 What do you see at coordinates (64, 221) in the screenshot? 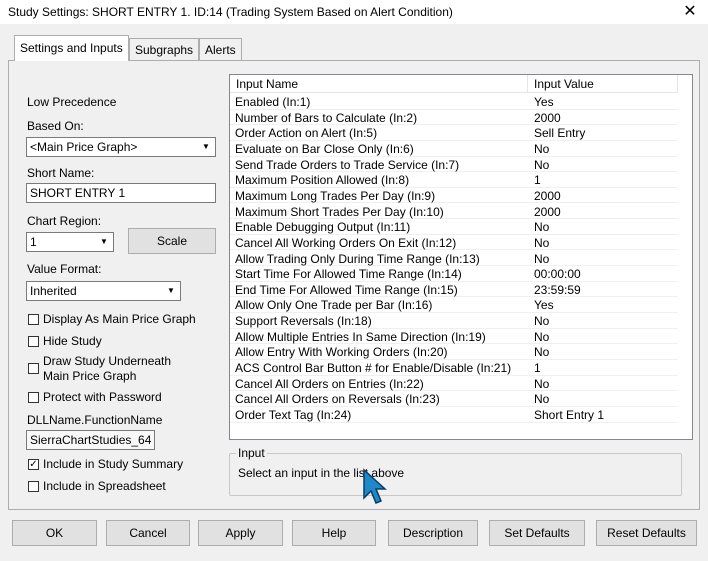
I see `chart-region-label: Chart Region:` at bounding box center [64, 221].